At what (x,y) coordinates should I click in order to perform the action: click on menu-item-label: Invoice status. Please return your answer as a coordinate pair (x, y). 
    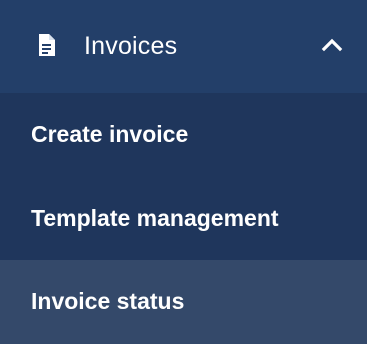
    Looking at the image, I should click on (108, 301).